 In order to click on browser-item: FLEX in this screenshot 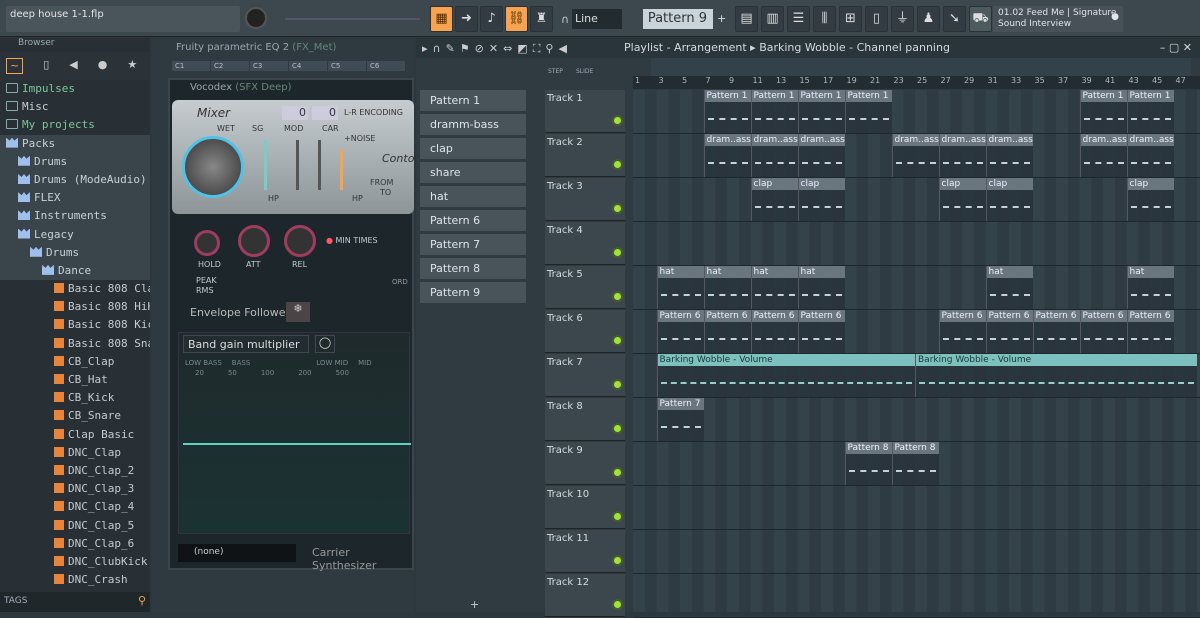, I will do `click(75, 198)`.